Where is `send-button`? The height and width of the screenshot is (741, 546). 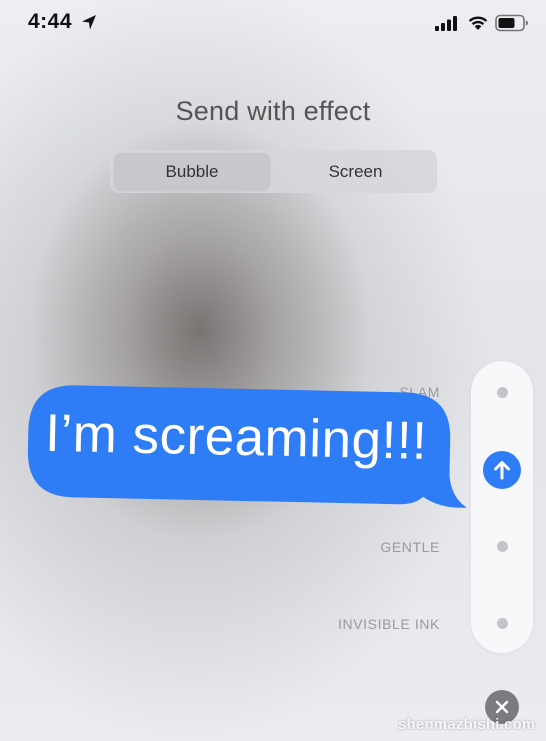 send-button is located at coordinates (502, 470).